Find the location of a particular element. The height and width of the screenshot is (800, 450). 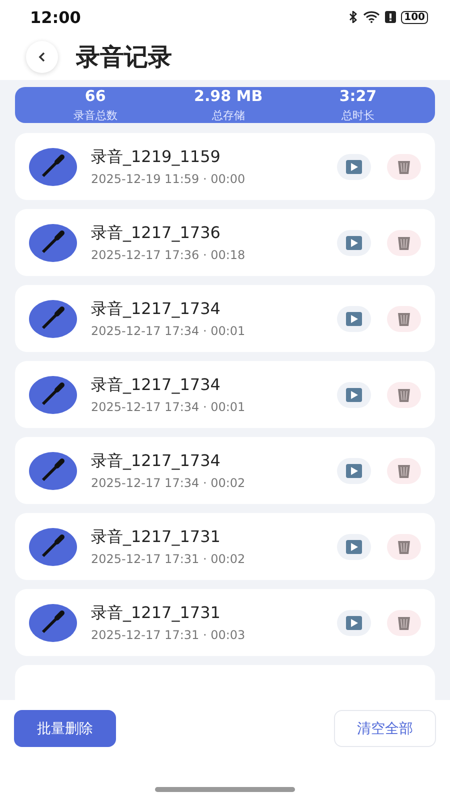

recording-meta: 2025-12-17 17:36 · 00:18 is located at coordinates (168, 255).